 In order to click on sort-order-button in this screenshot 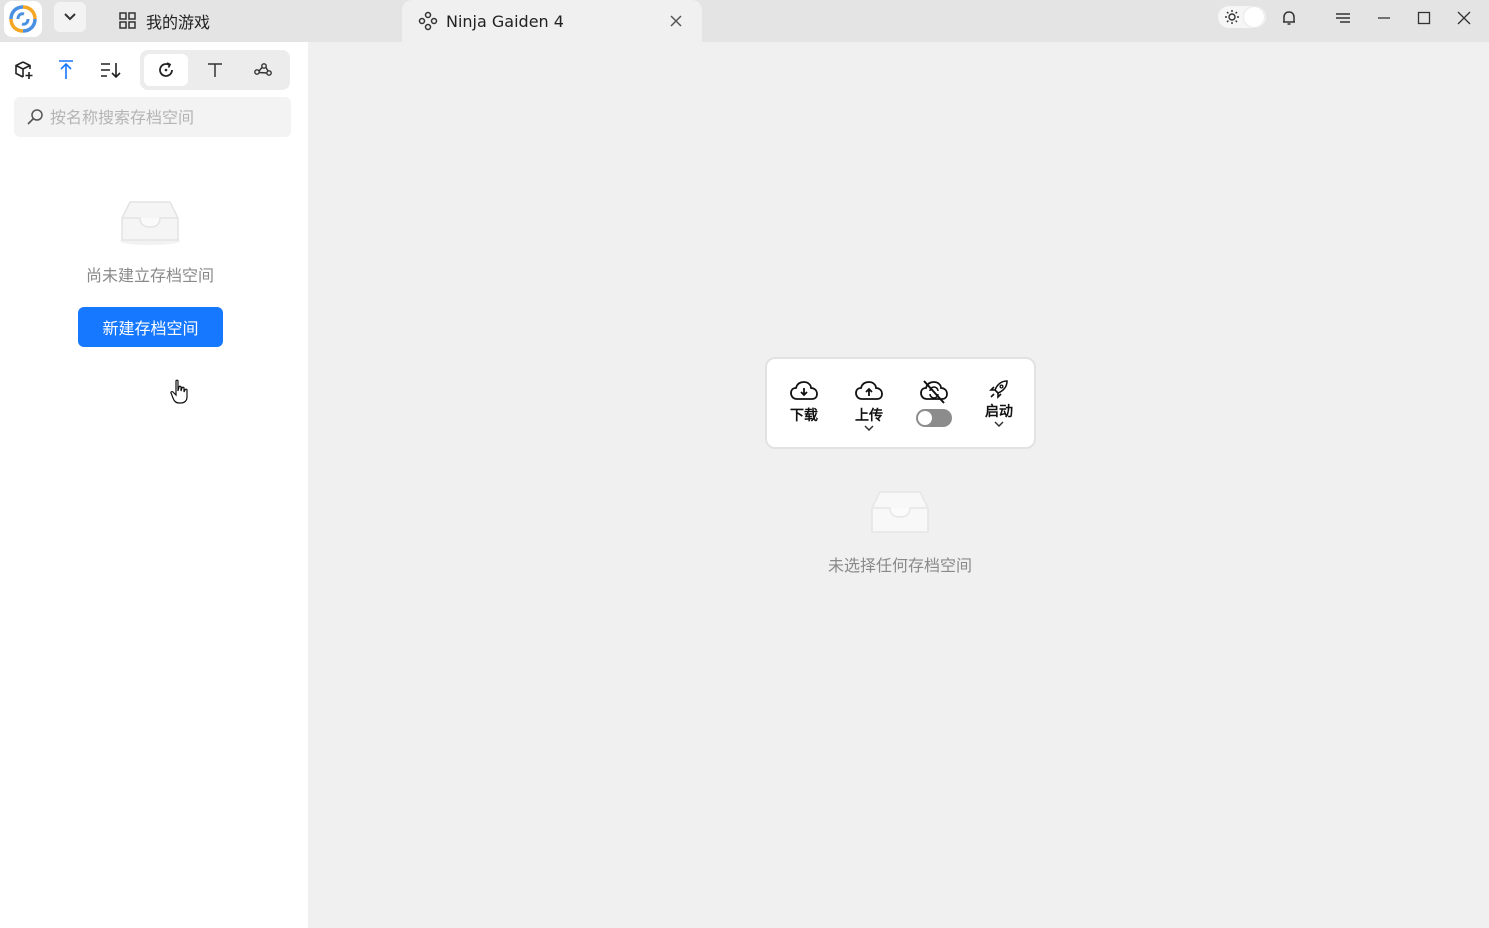, I will do `click(110, 70)`.